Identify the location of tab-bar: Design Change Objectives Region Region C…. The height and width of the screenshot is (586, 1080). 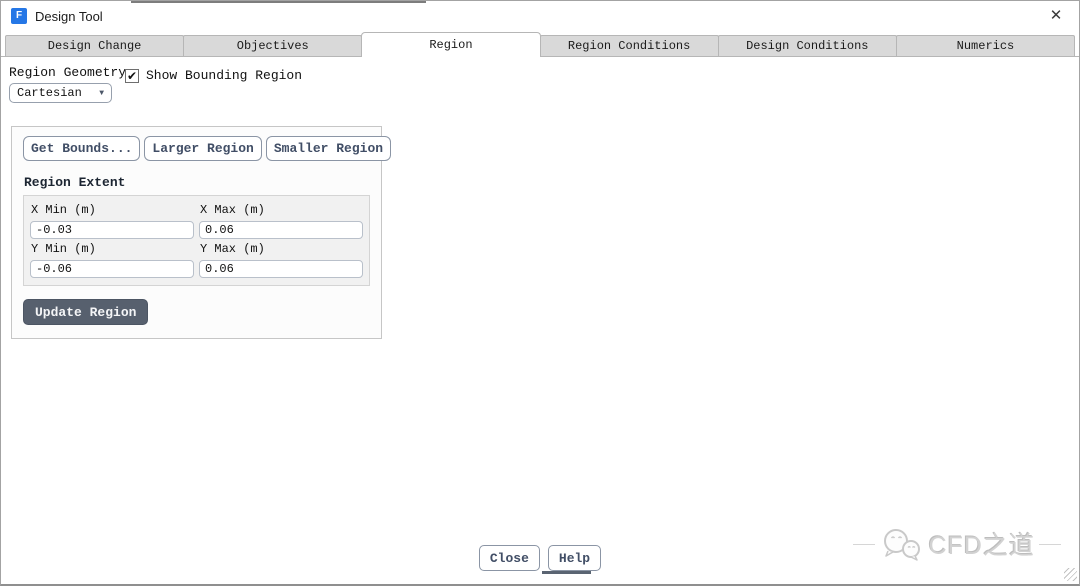
(540, 44).